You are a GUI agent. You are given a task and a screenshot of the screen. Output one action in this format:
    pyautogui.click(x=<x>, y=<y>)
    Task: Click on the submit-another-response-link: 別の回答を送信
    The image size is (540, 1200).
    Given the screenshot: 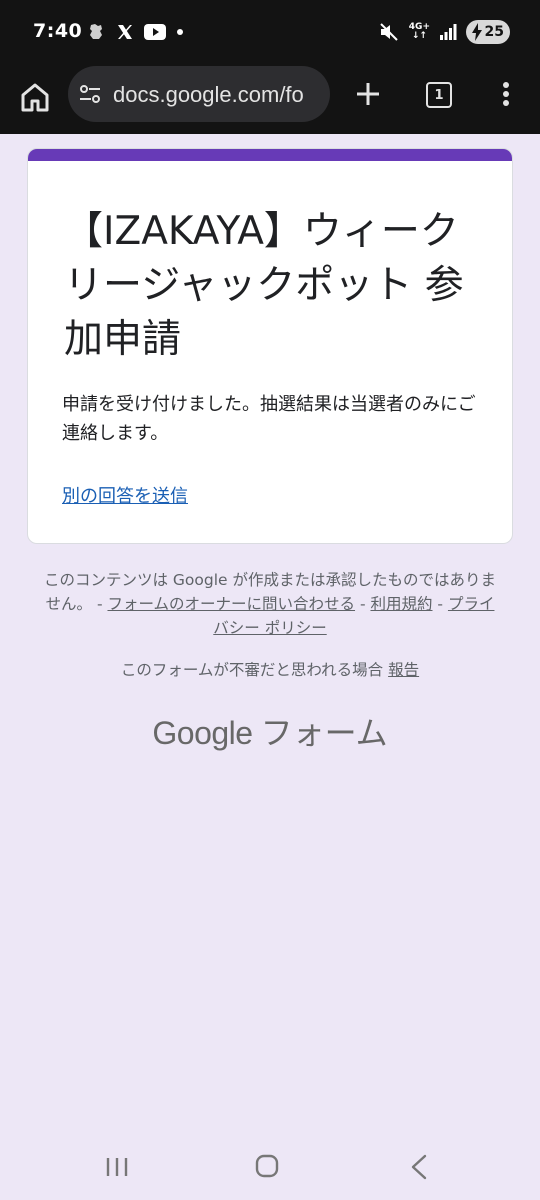 What is the action you would take?
    pyautogui.click(x=125, y=495)
    